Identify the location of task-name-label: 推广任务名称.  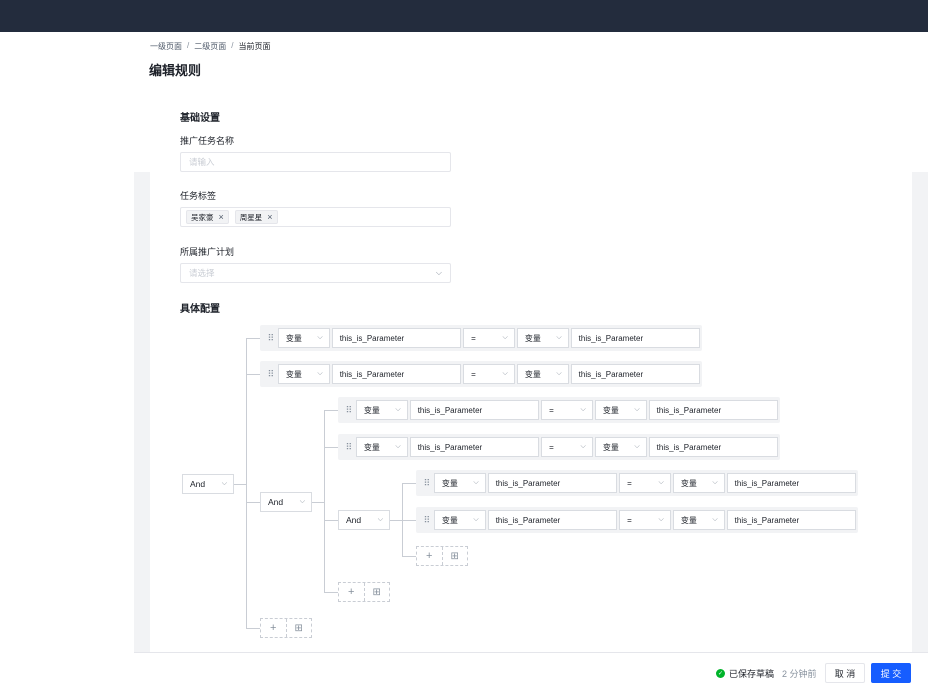
(207, 141).